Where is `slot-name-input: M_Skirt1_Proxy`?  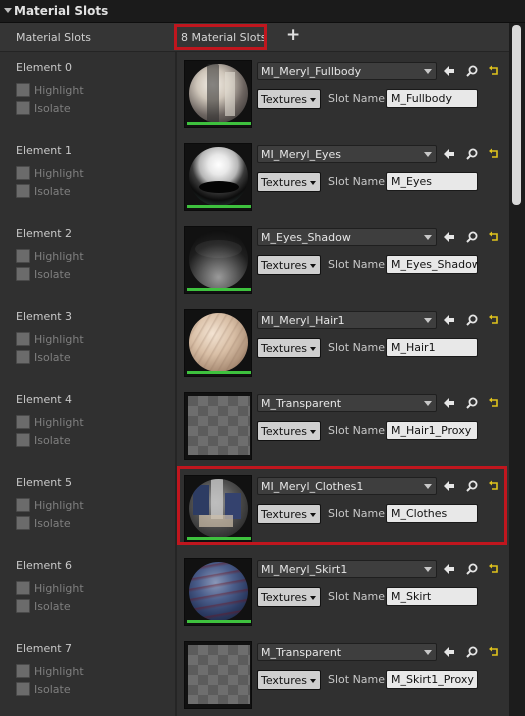 slot-name-input: M_Skirt1_Proxy is located at coordinates (432, 679).